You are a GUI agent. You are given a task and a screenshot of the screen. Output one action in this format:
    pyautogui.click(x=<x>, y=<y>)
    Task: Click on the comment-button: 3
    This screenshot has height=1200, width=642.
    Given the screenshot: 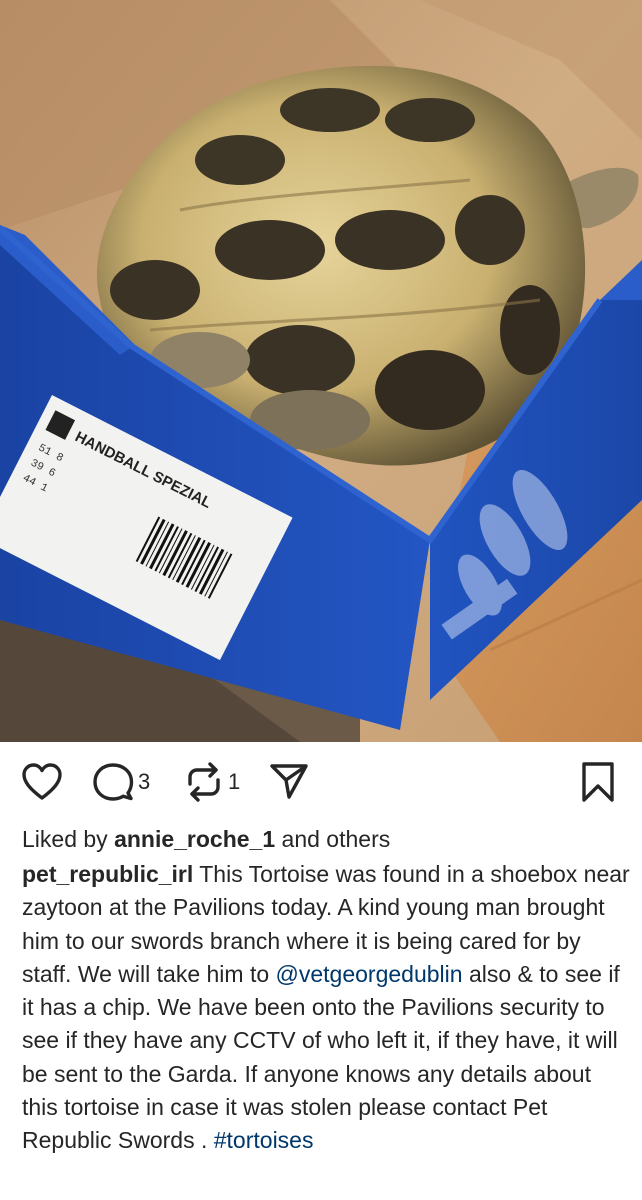 What is the action you would take?
    pyautogui.click(x=121, y=782)
    